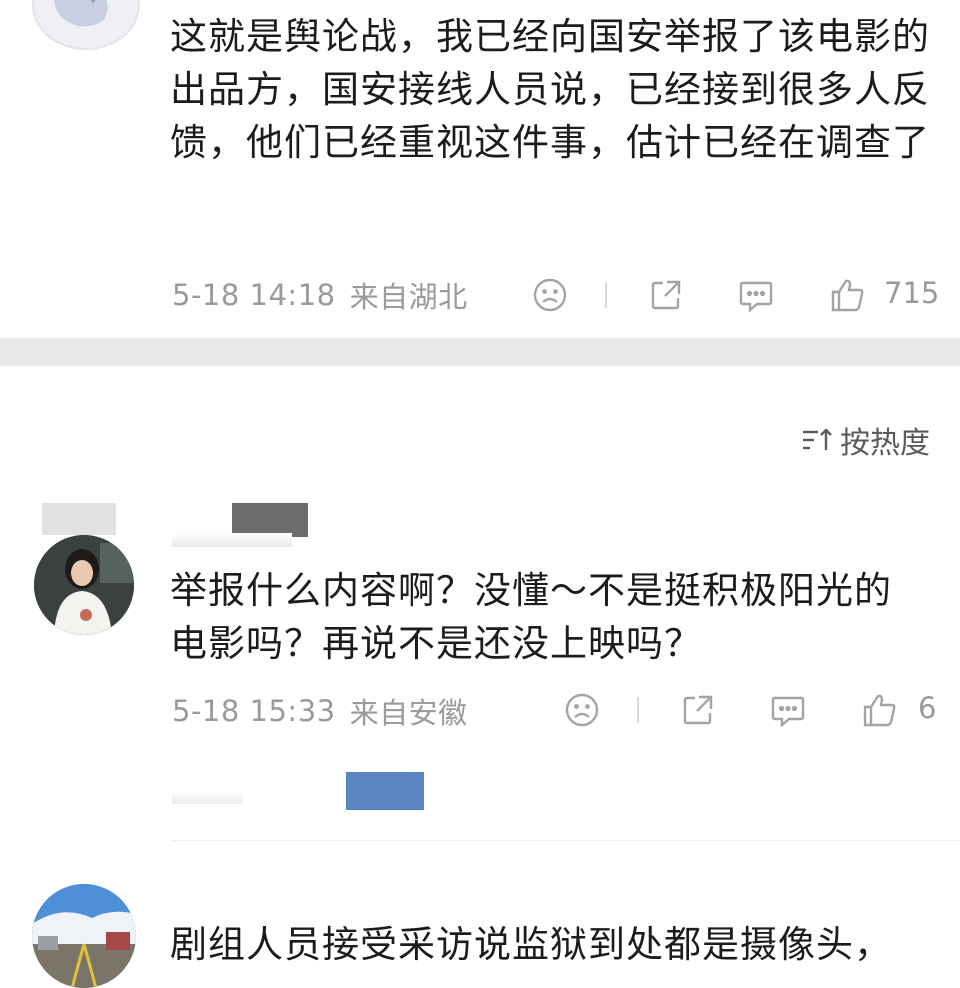 Image resolution: width=960 pixels, height=988 pixels. I want to click on comment-meta: 5-18 15:33 来自安徽, so click(320, 711).